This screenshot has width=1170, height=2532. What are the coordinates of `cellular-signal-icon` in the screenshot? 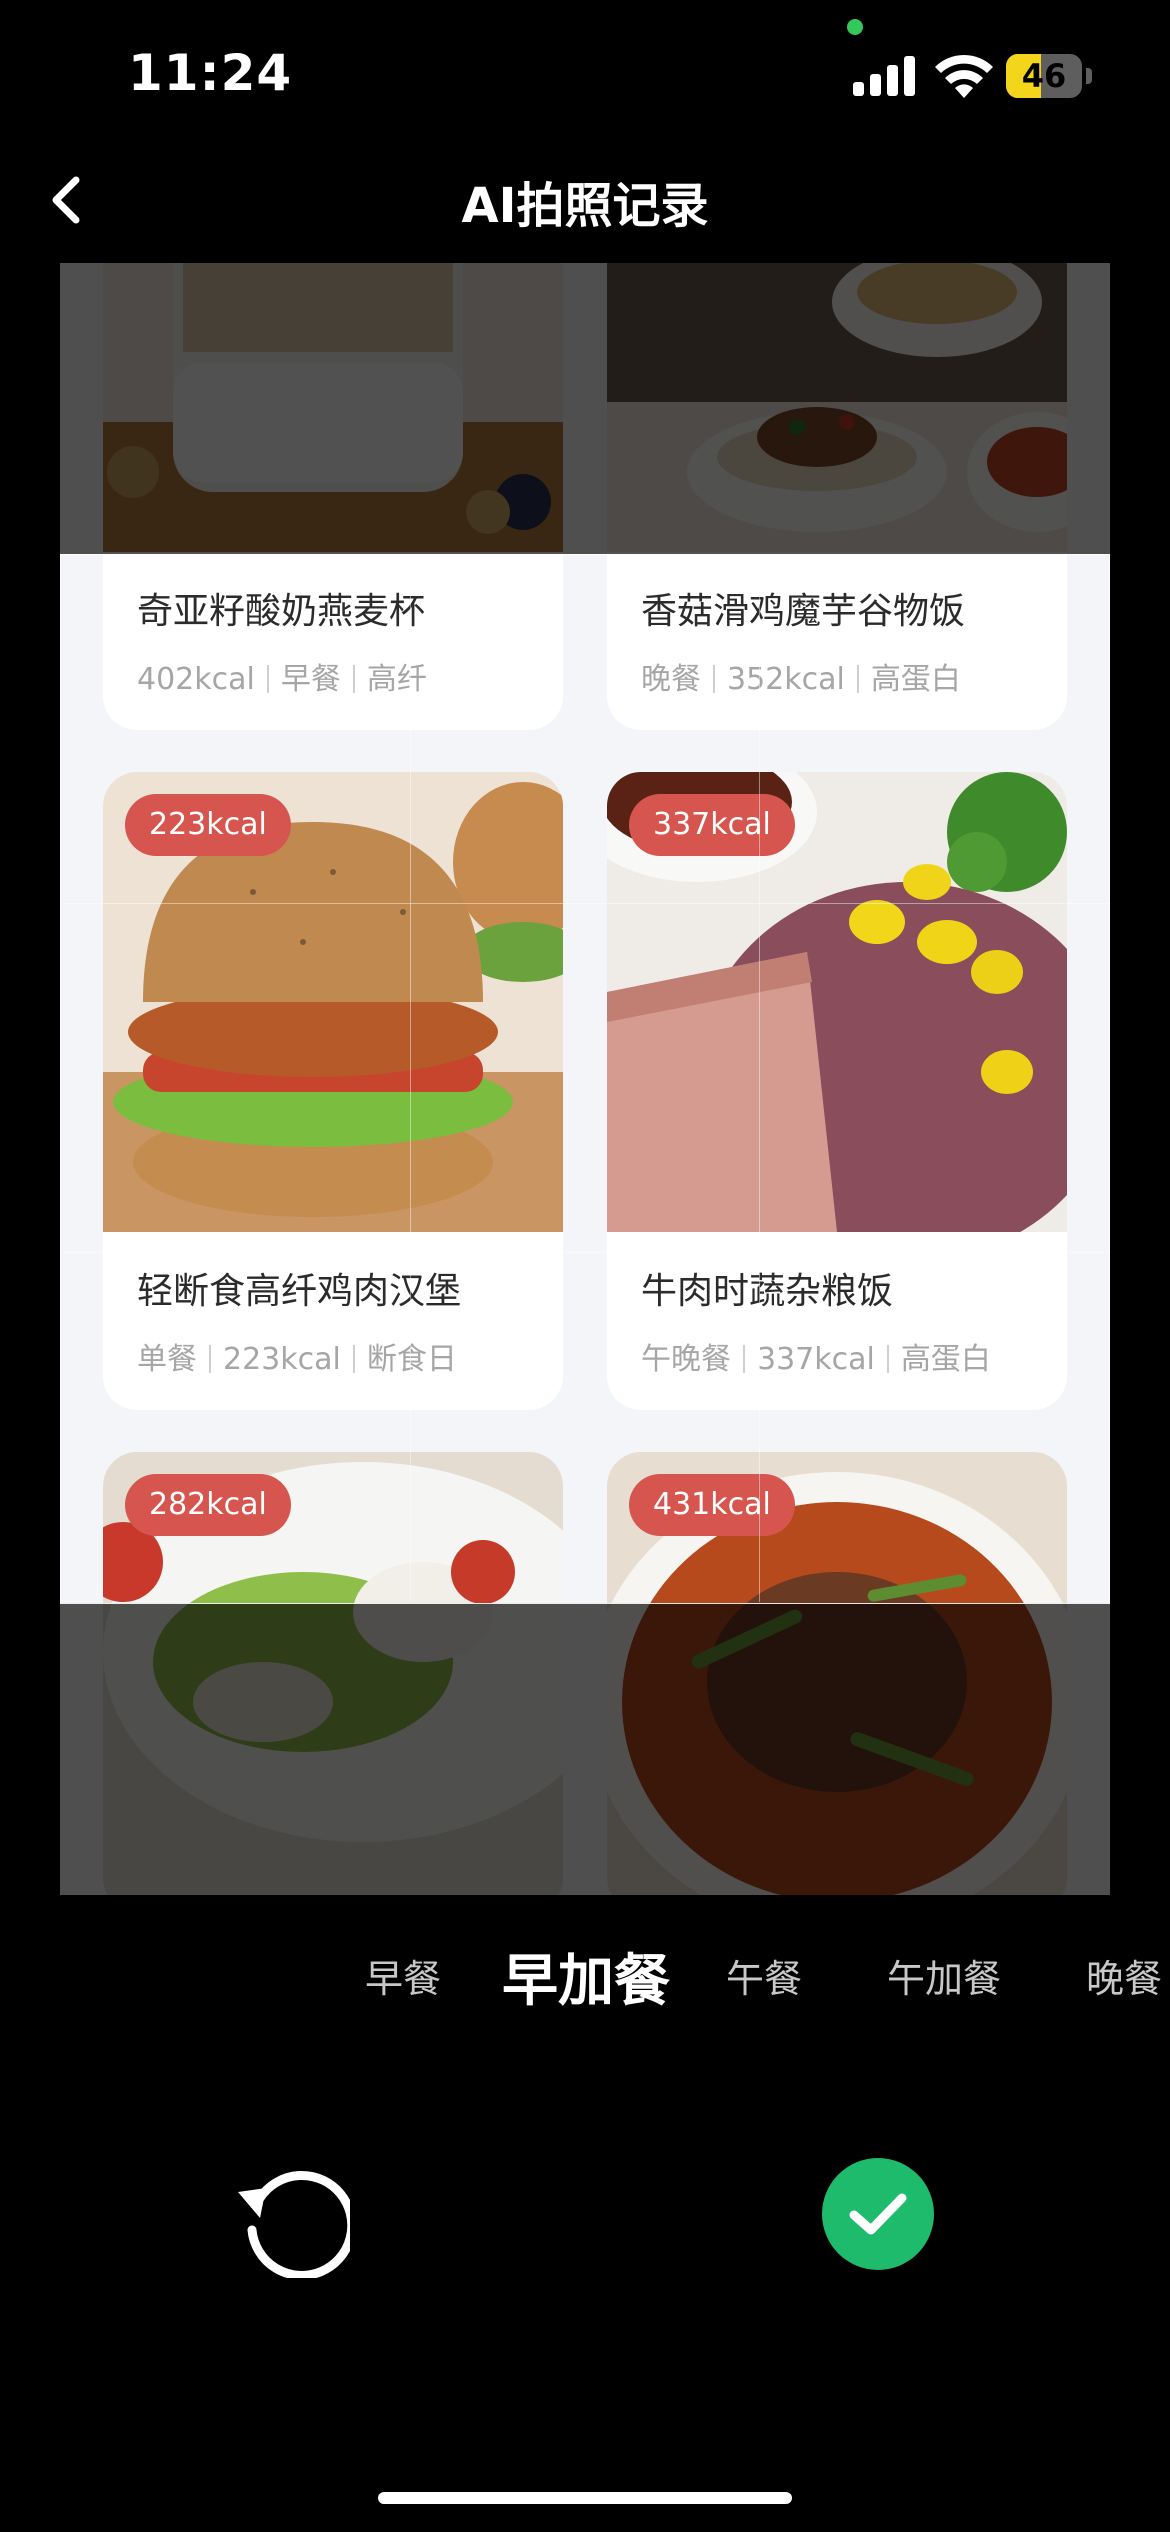 It's located at (884, 76).